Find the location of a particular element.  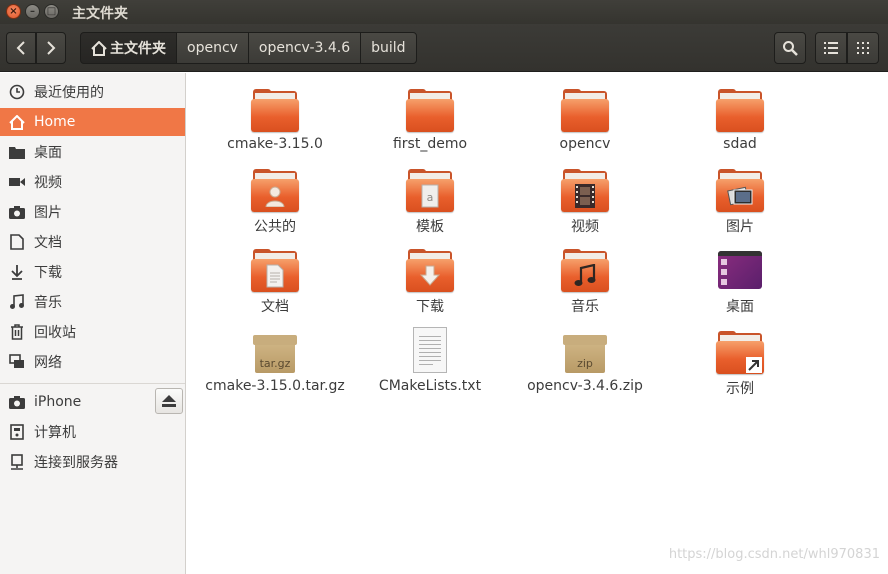

sidebar-item-downloads: 下载 is located at coordinates (92, 272).